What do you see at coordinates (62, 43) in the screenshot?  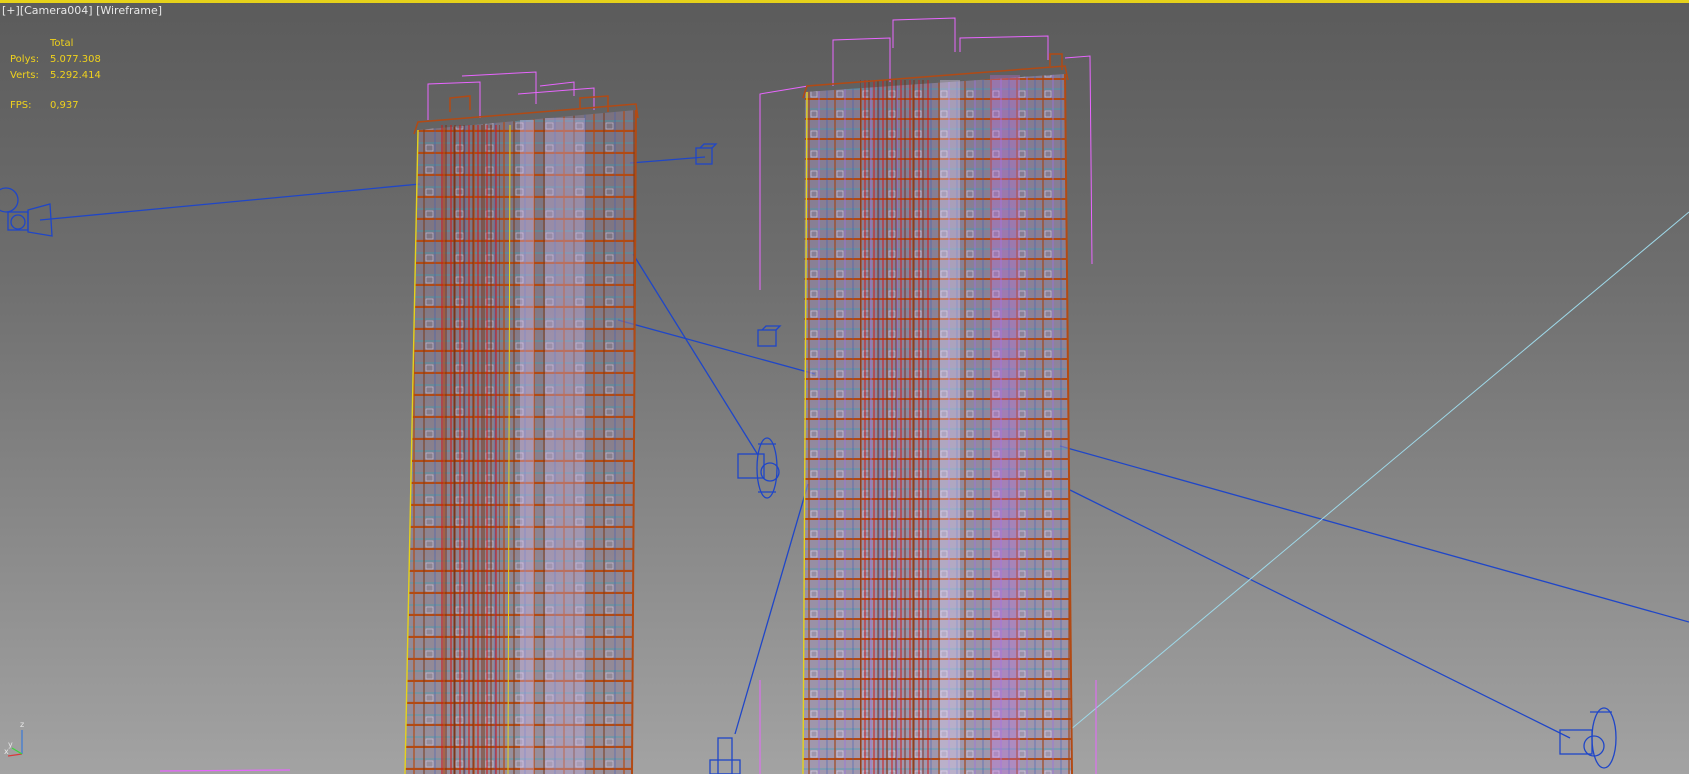 I see `stats-total-header: Total` at bounding box center [62, 43].